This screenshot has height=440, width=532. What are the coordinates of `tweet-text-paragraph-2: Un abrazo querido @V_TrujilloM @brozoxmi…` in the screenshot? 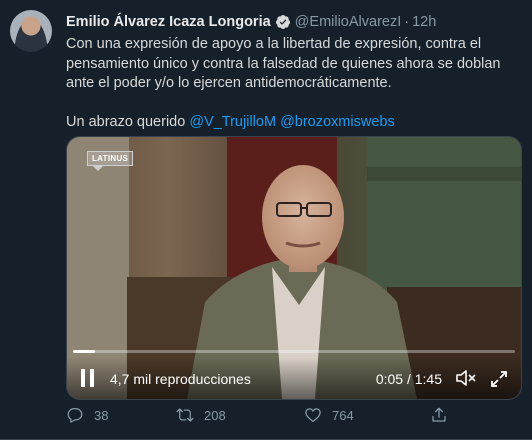 It's located at (293, 123).